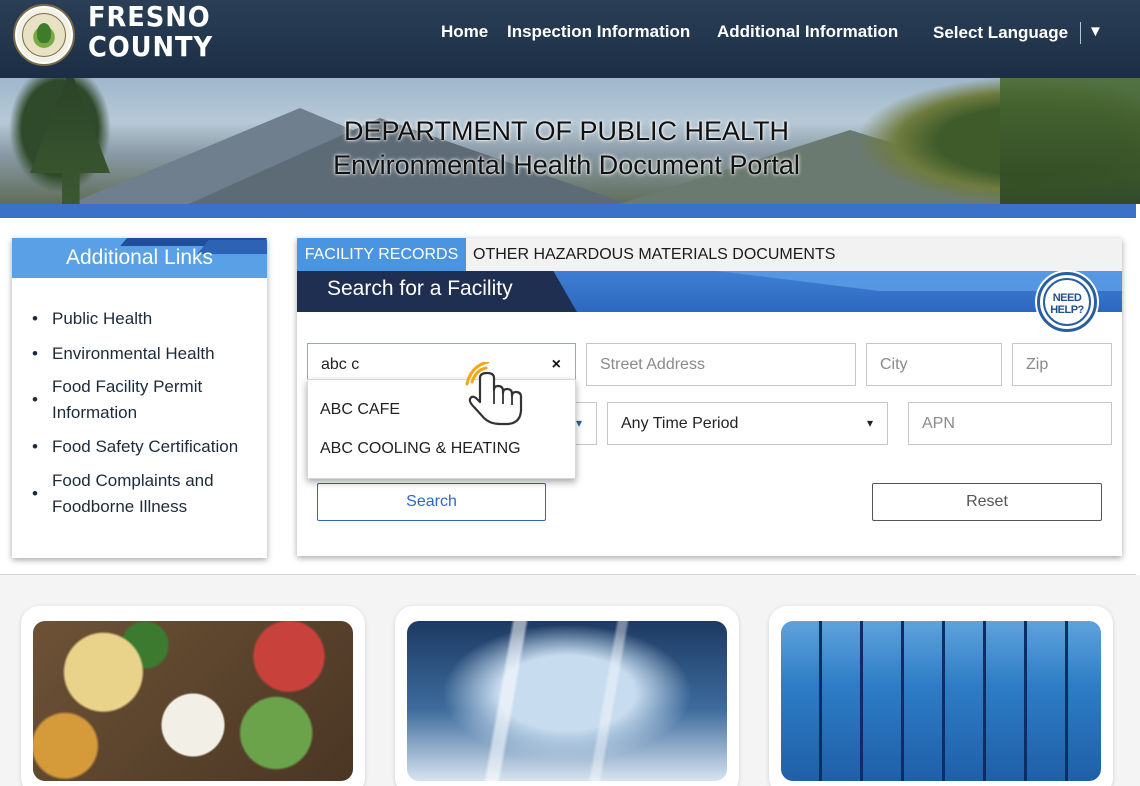 The height and width of the screenshot is (786, 1140). I want to click on additional-links-header: Additional Links, so click(139, 258).